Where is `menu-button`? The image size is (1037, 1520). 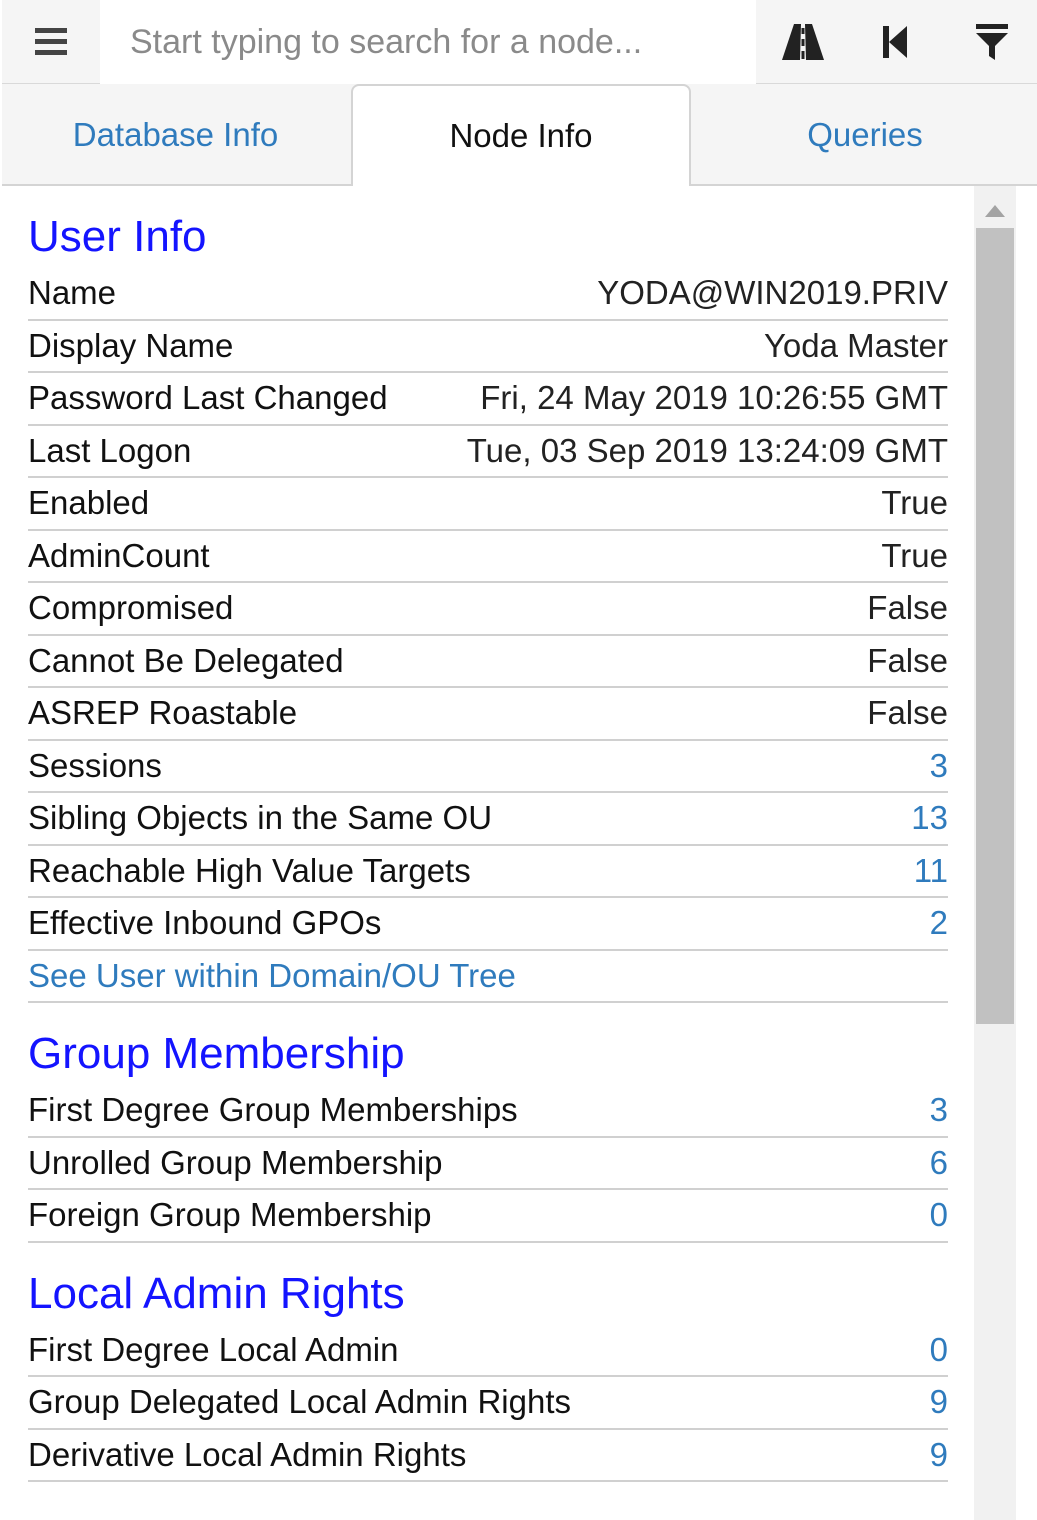
menu-button is located at coordinates (51, 42).